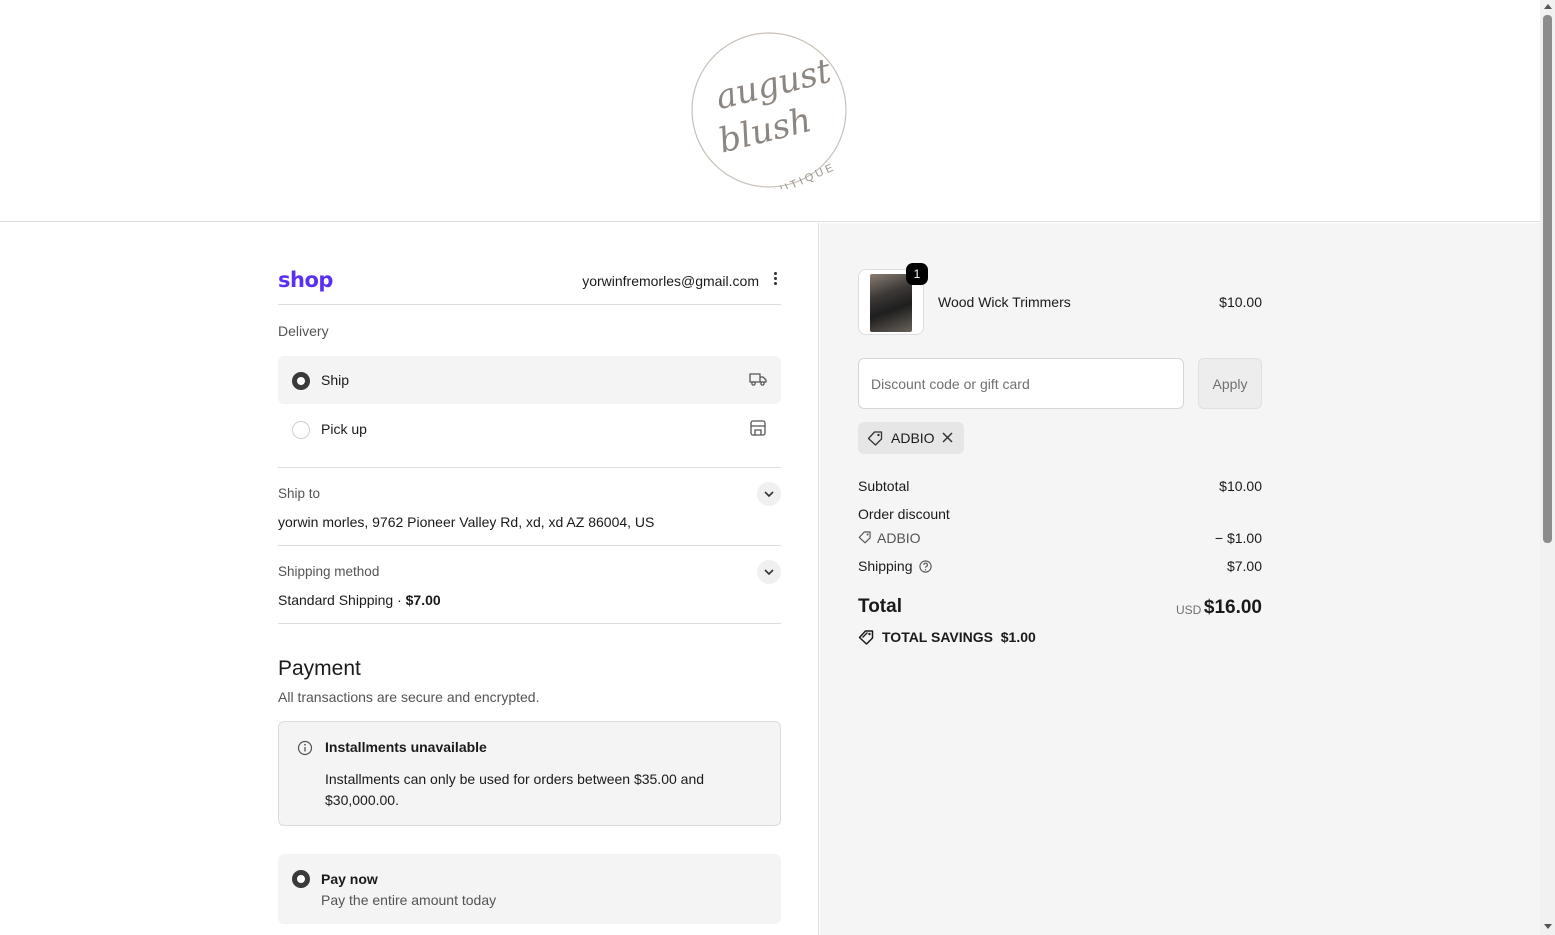  I want to click on info-icon, so click(305, 748).